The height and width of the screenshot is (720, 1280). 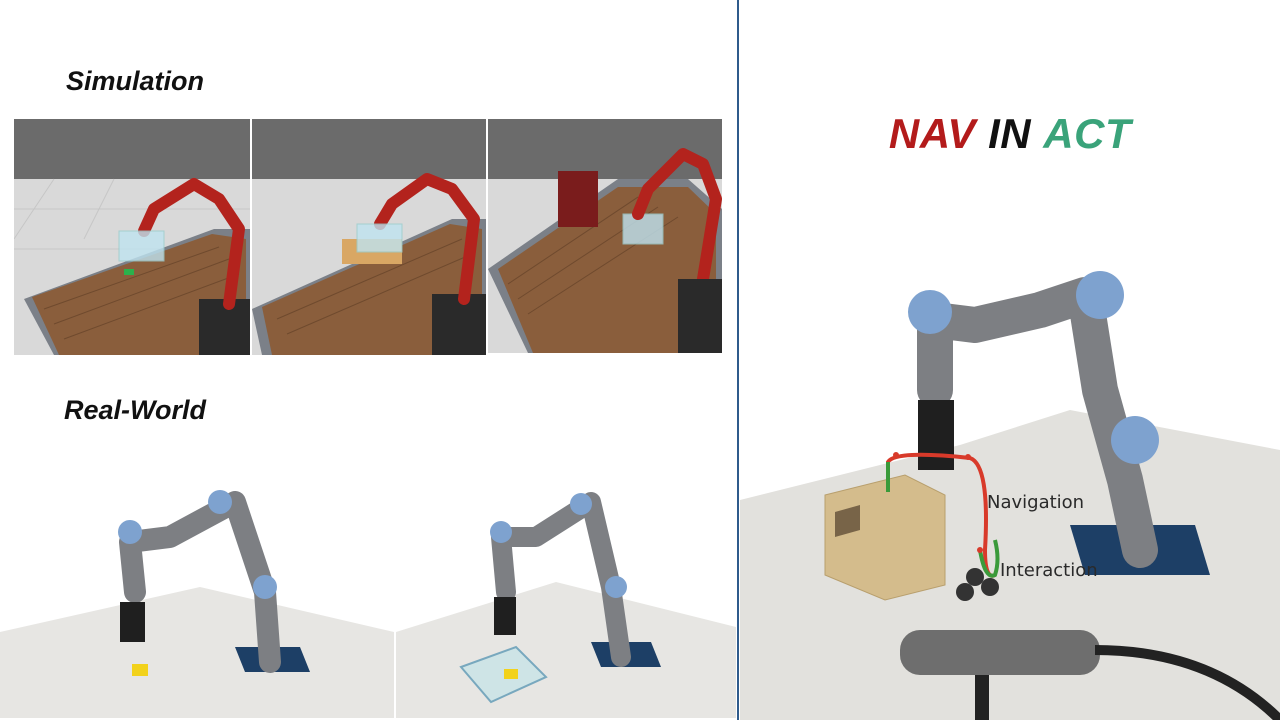 I want to click on method-title: NAV IN ACT, so click(x=1010, y=134).